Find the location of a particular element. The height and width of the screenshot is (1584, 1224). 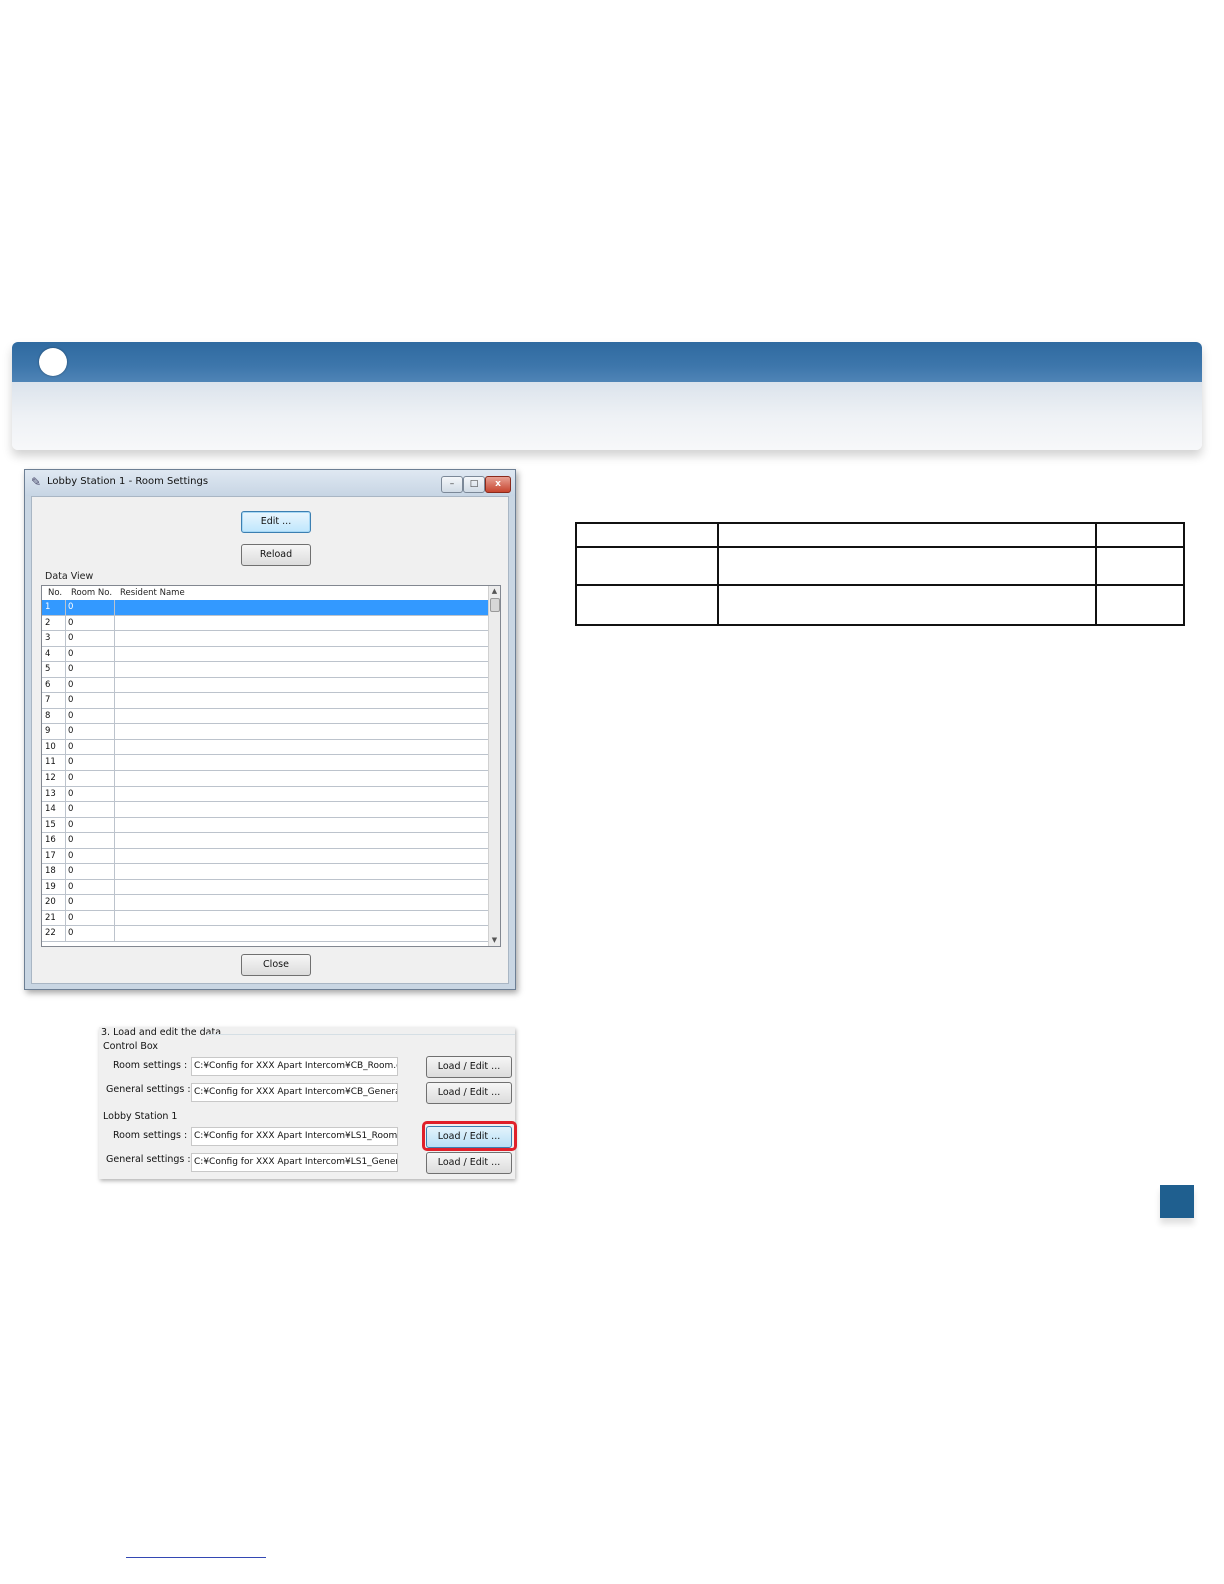

reload-button: Reload is located at coordinates (276, 555).